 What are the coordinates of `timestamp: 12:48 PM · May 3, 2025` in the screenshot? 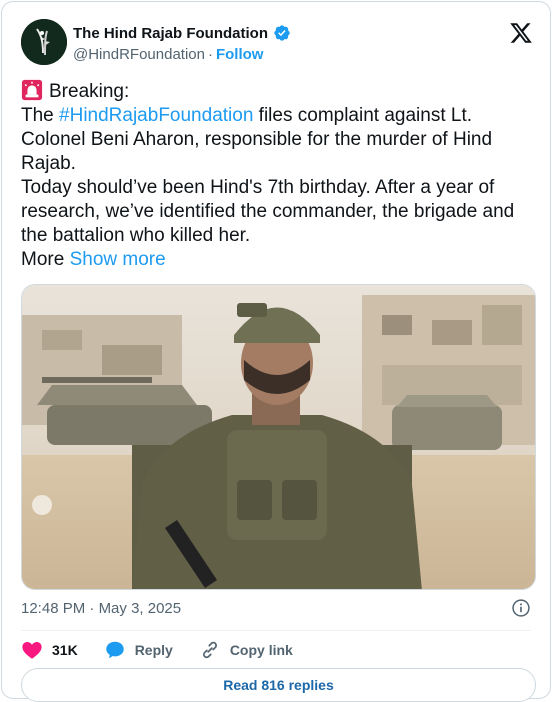 It's located at (101, 608).